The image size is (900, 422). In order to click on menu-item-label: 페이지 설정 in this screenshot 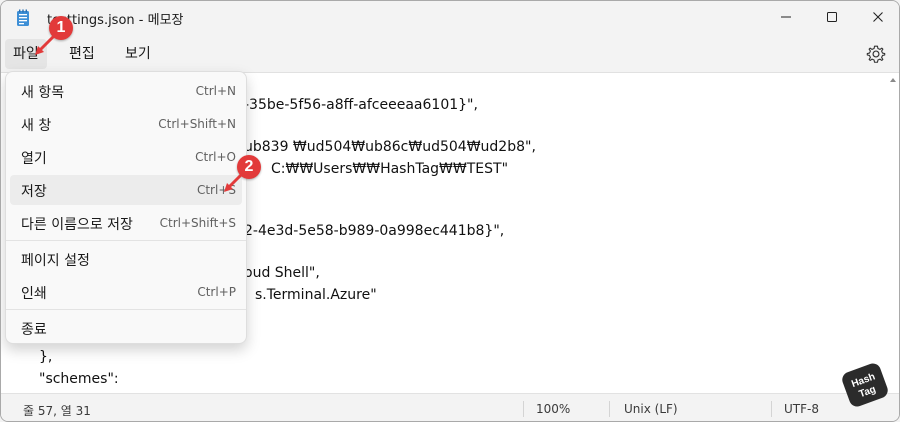, I will do `click(55, 261)`.